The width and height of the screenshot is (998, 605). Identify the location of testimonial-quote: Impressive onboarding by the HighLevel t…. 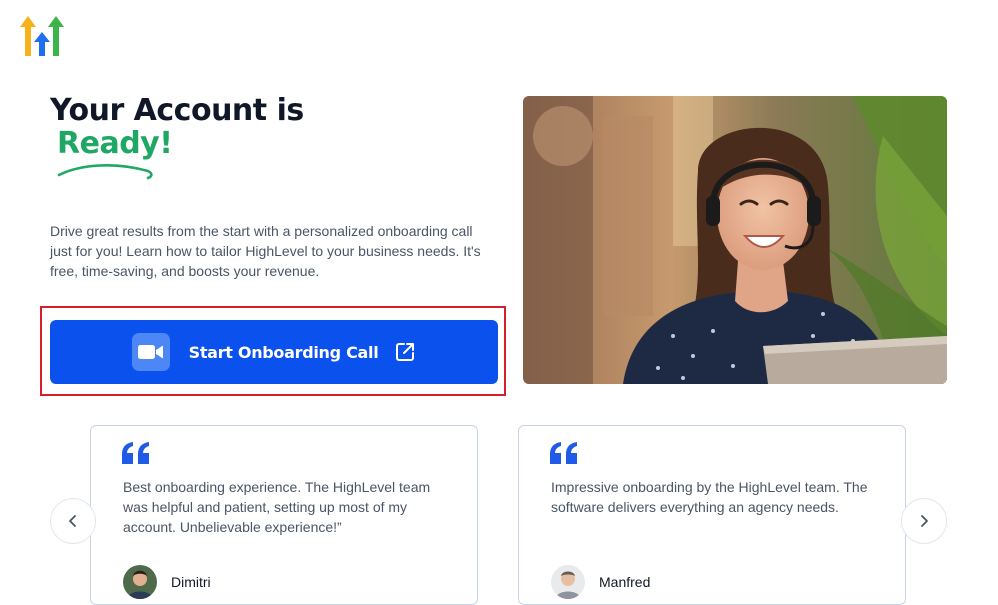
(709, 497).